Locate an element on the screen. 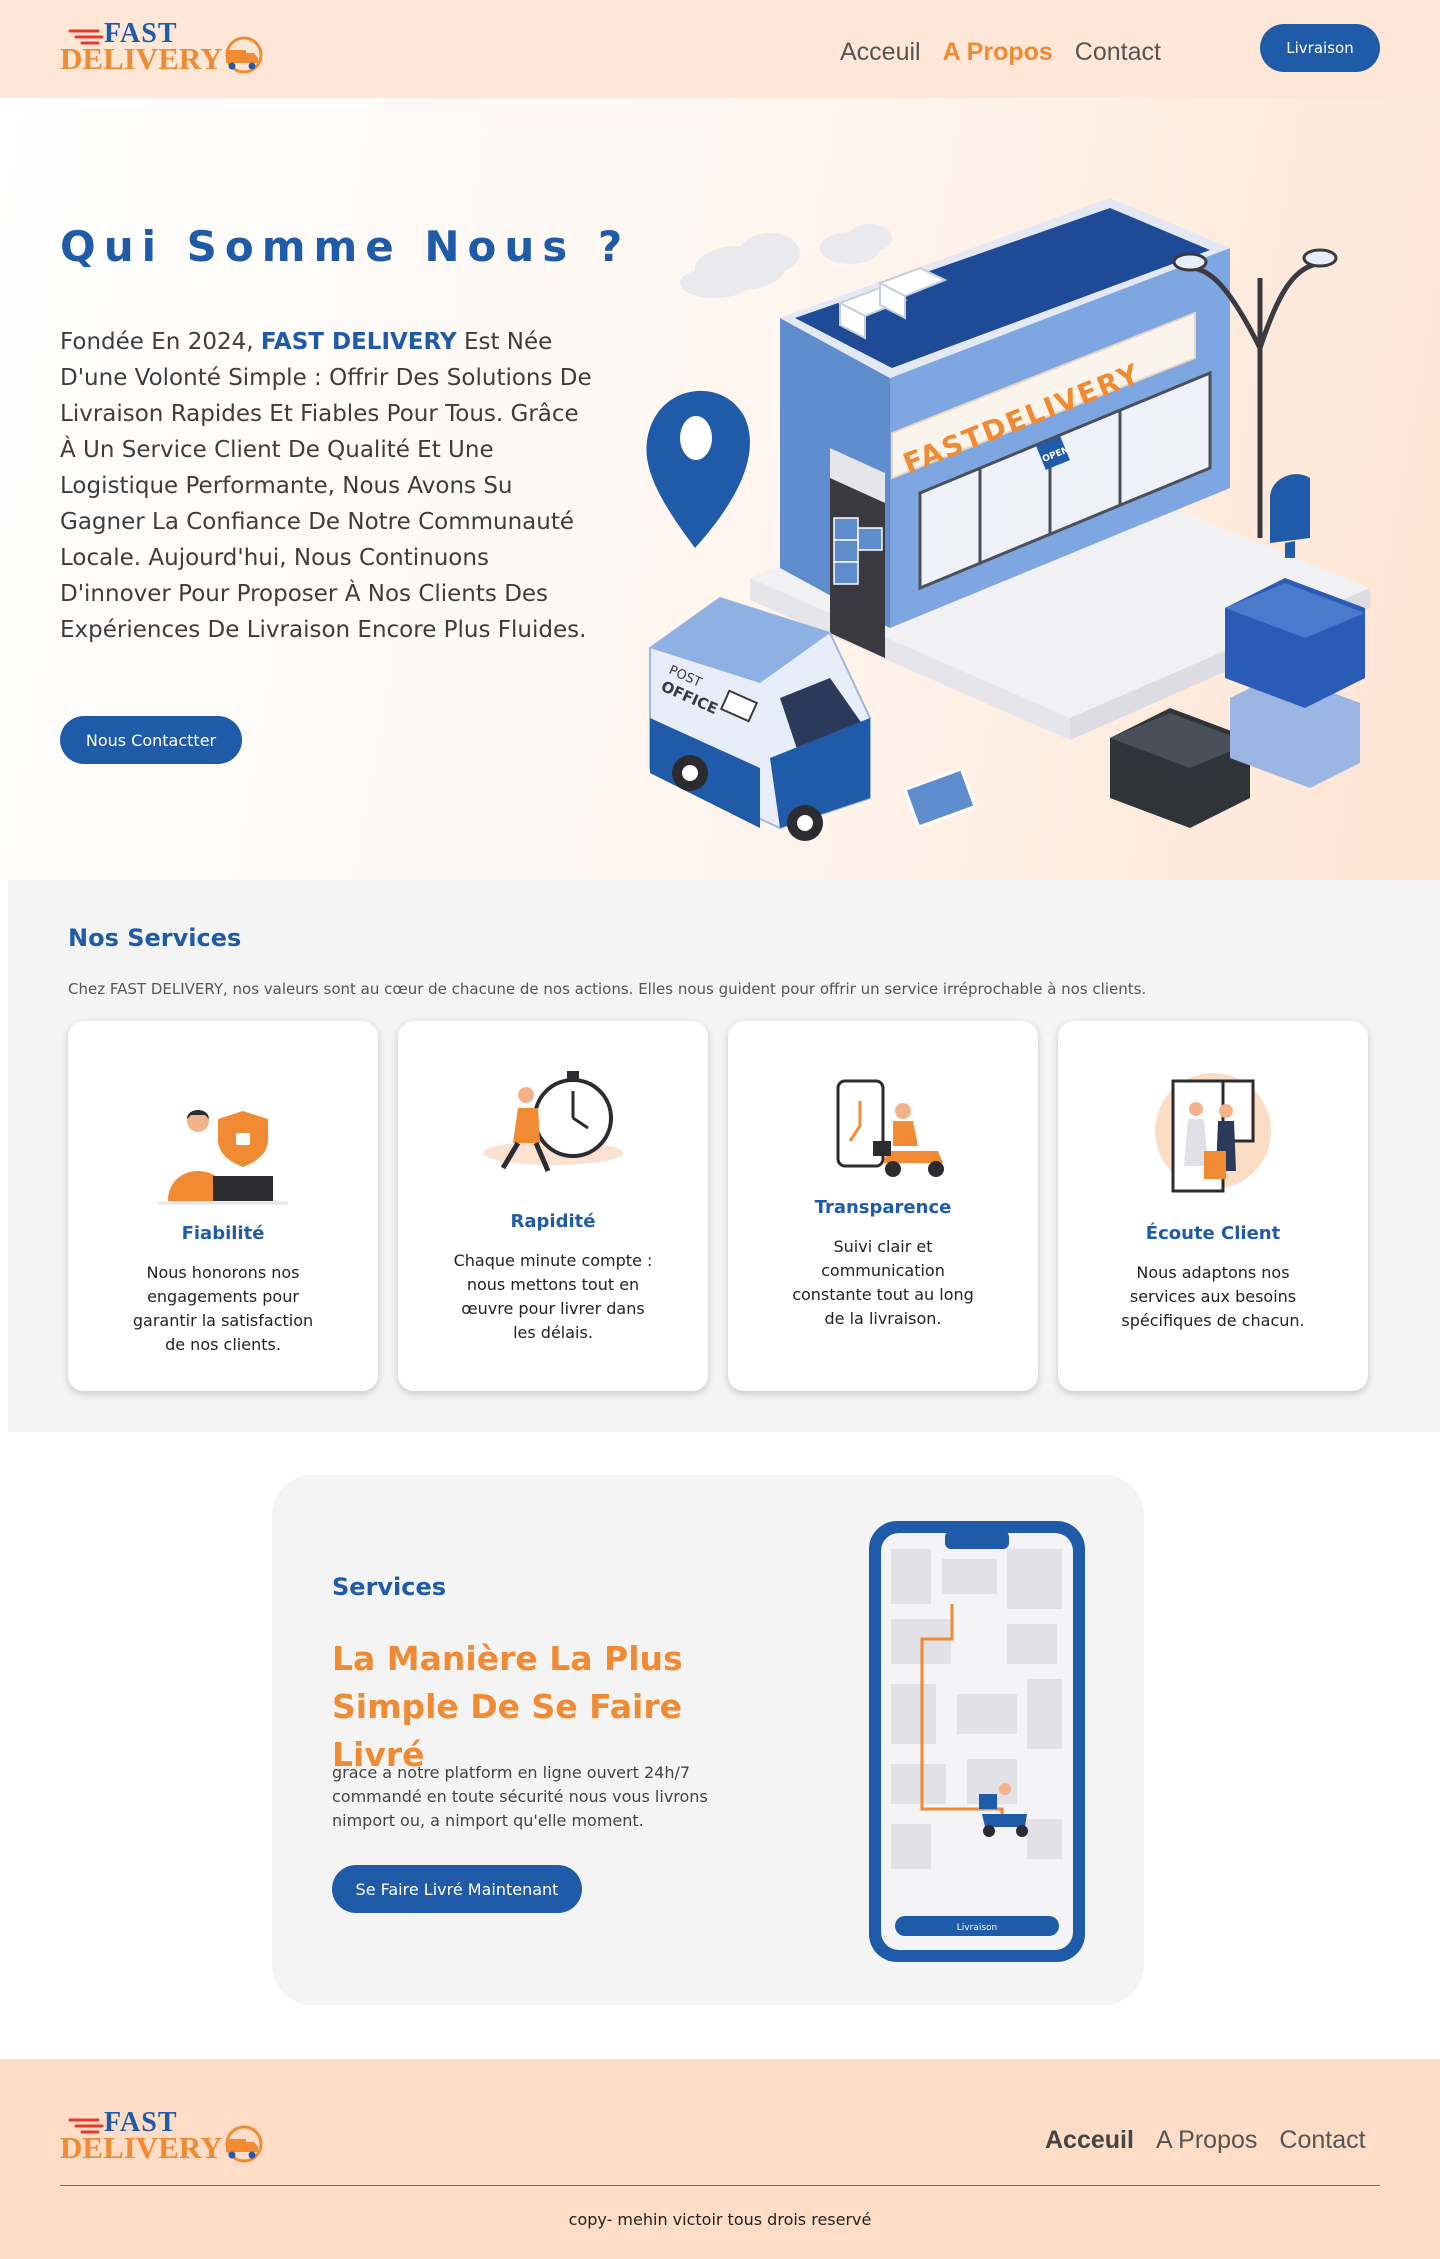  delivery-store-illustration: FASTDELIVERY OPEN POST OFFICE is located at coordinates (1008, 519).